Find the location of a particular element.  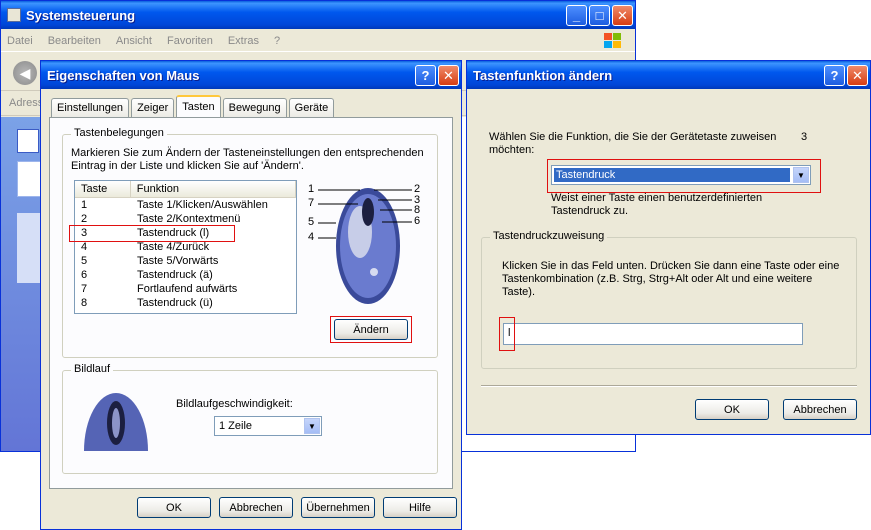

list-item: 8 Tastendruck (ü) is located at coordinates (185, 303).